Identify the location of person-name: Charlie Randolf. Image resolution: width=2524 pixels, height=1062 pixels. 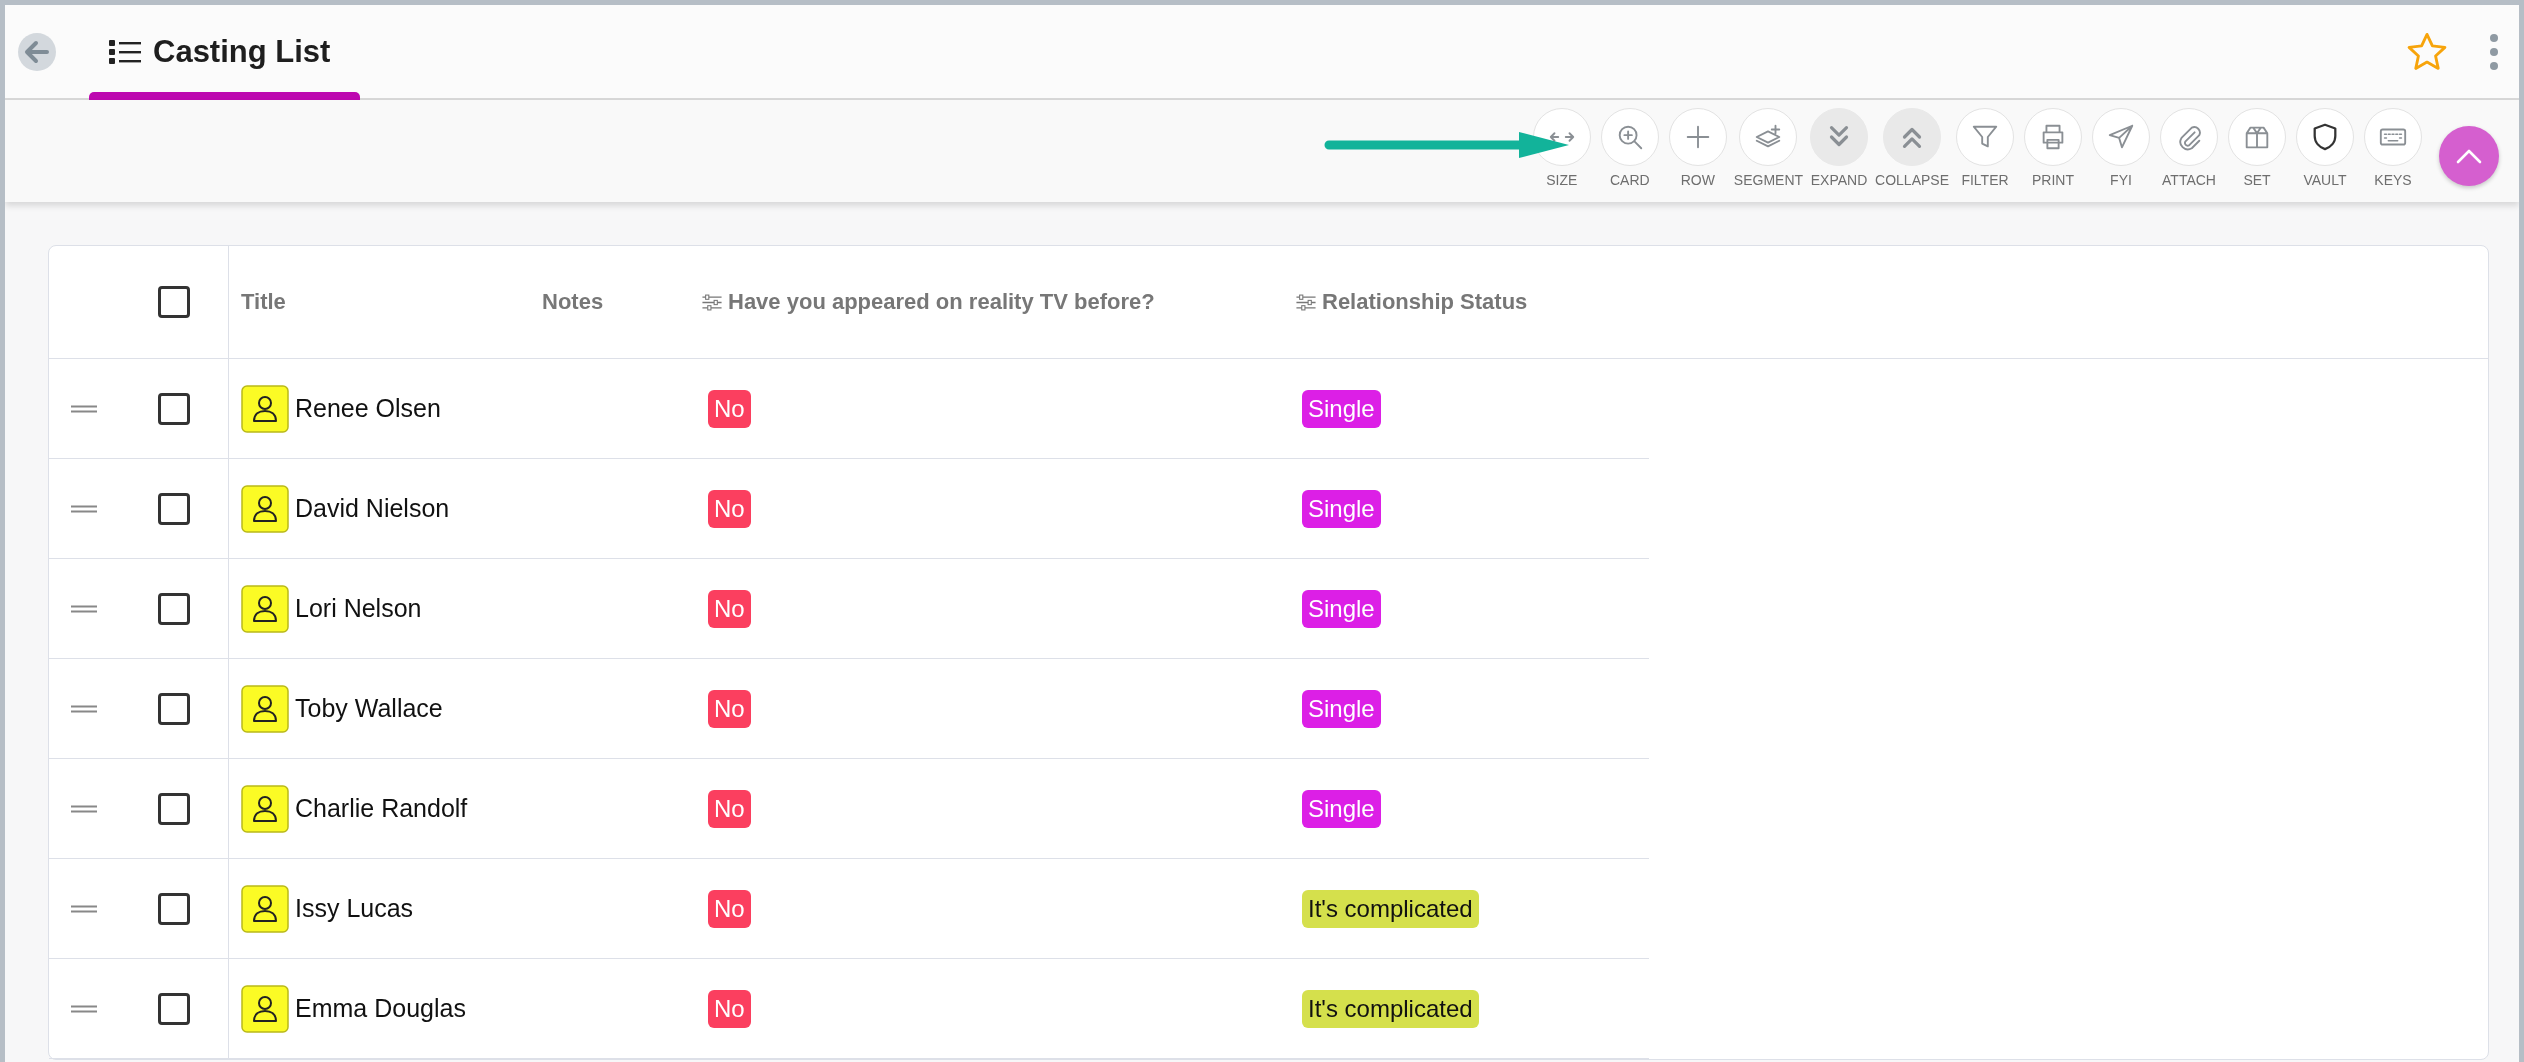
(381, 808).